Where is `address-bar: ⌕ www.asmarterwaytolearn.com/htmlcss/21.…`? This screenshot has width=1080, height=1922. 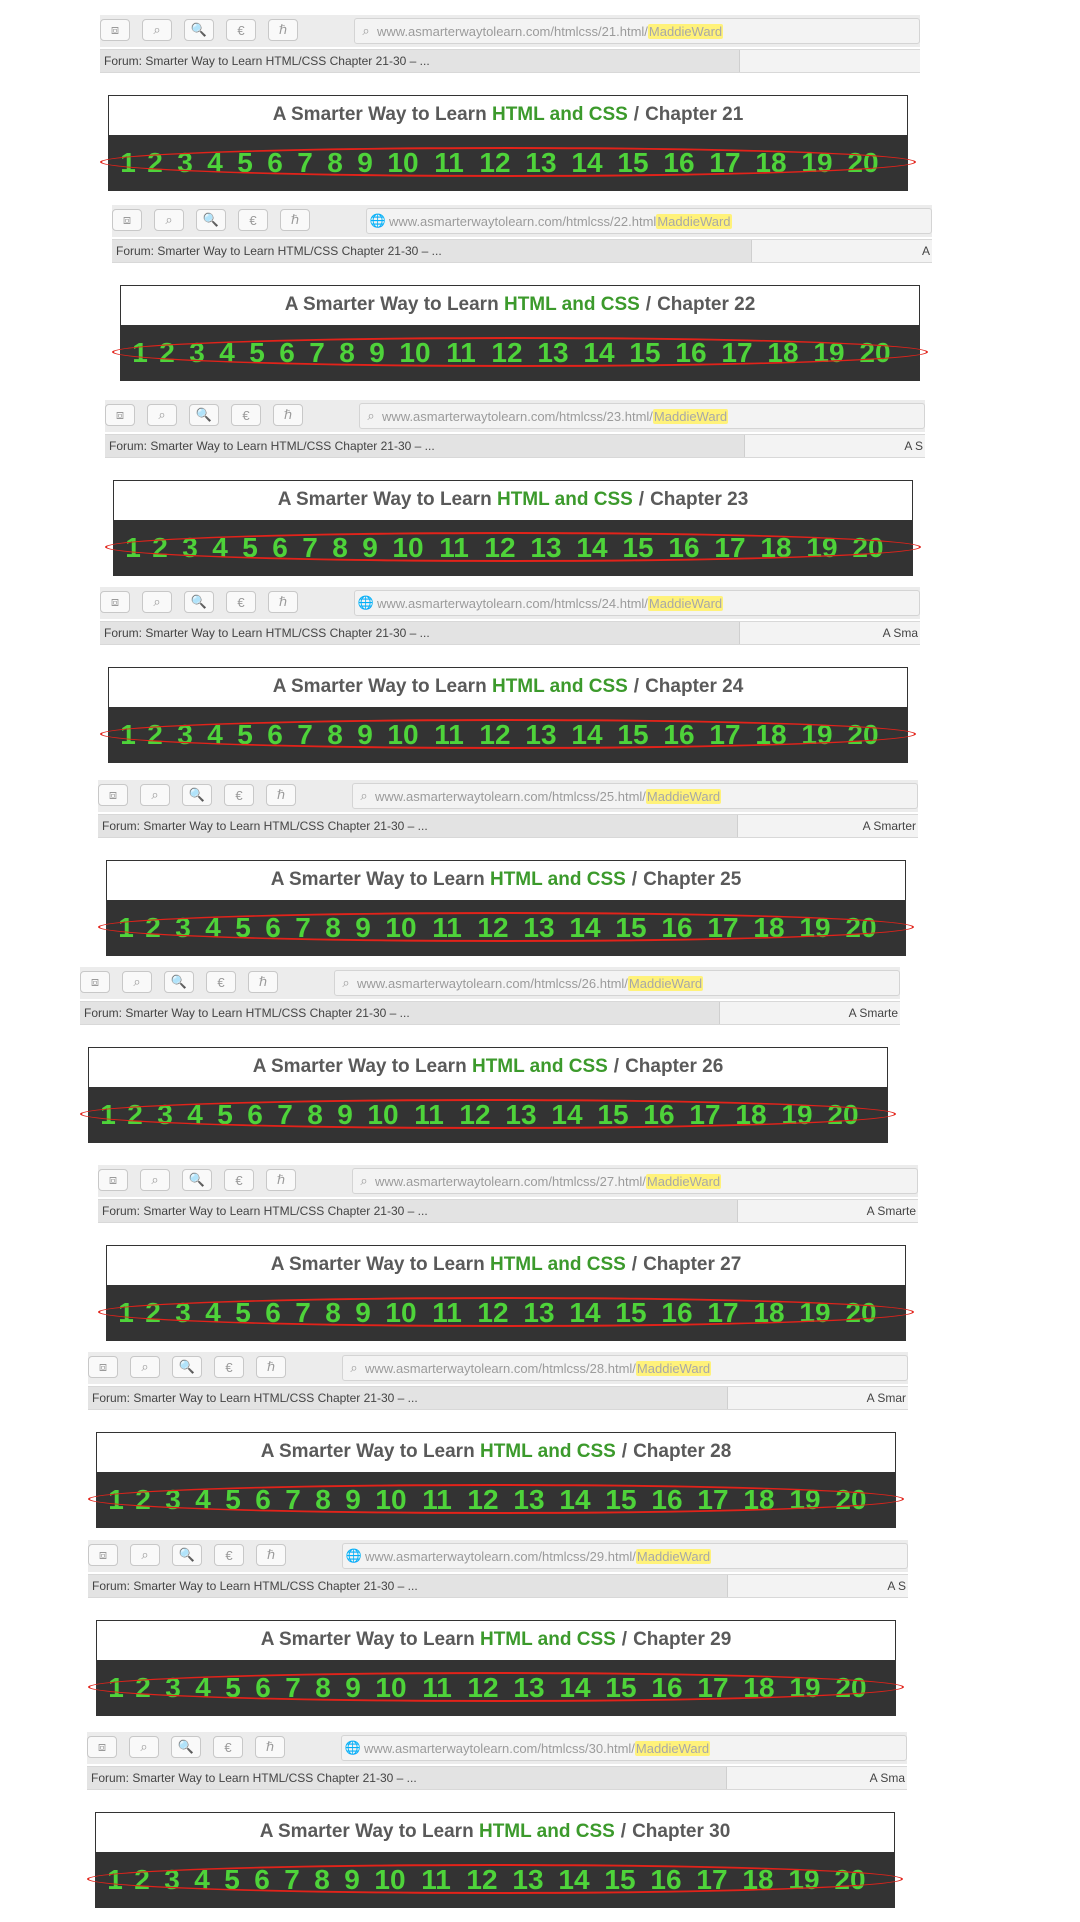 address-bar: ⌕ www.asmarterwaytolearn.com/htmlcss/21.… is located at coordinates (637, 31).